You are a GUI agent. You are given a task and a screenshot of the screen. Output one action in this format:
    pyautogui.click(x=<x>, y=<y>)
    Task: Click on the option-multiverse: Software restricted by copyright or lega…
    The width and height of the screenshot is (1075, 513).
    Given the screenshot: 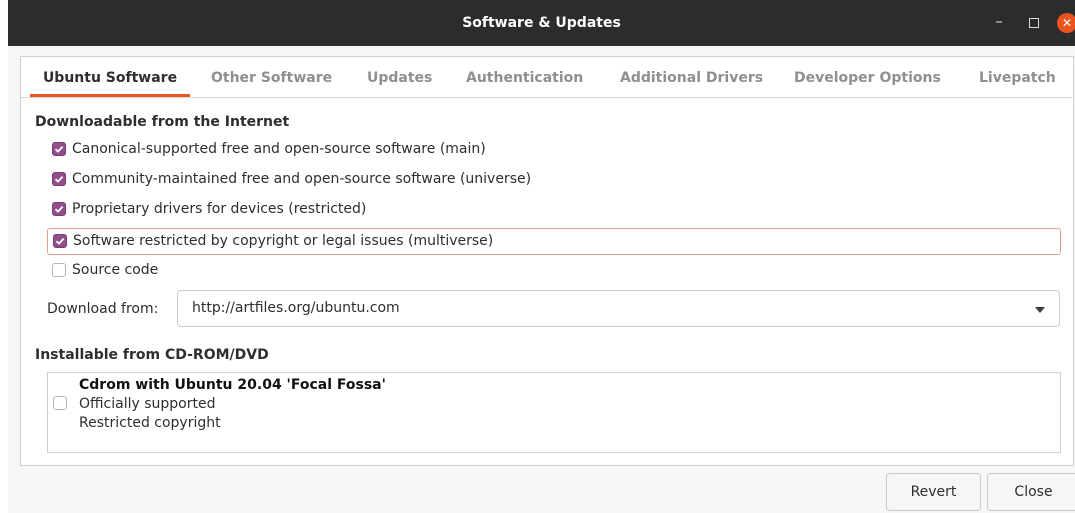 What is the action you would take?
    pyautogui.click(x=554, y=241)
    